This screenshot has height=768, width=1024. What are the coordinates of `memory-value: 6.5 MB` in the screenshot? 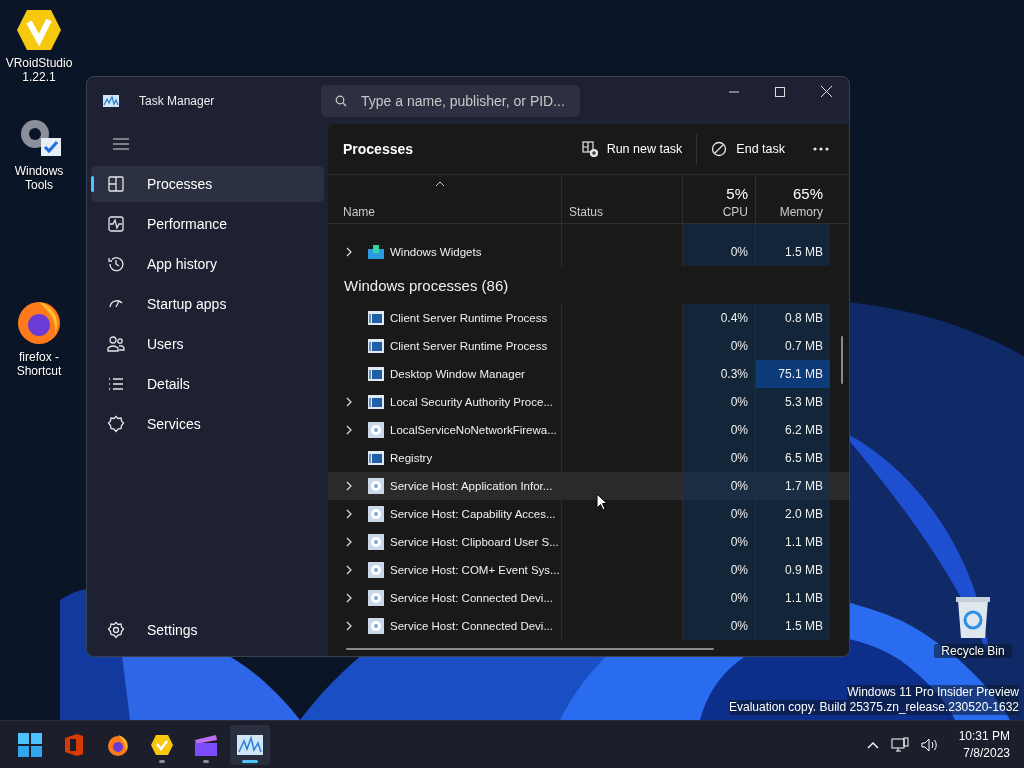 It's located at (804, 458).